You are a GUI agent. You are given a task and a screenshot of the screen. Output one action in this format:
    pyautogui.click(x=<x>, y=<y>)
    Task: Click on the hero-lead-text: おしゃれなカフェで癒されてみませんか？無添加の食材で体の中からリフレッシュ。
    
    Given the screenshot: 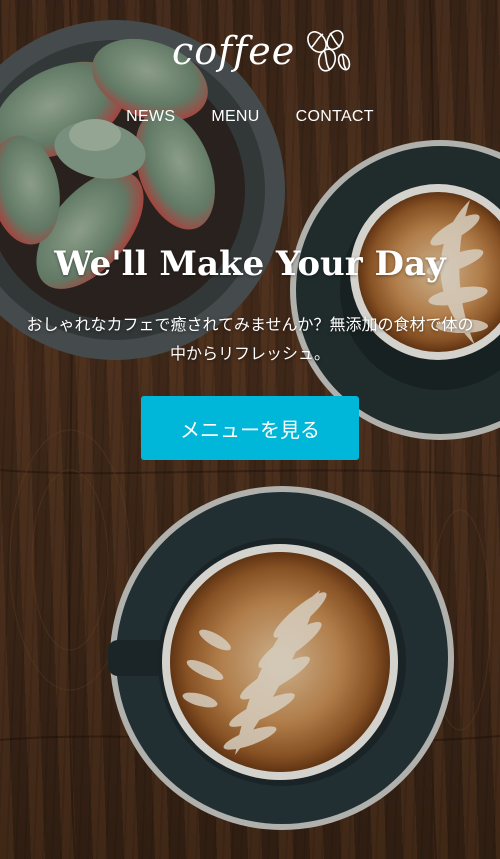 What is the action you would take?
    pyautogui.click(x=250, y=339)
    